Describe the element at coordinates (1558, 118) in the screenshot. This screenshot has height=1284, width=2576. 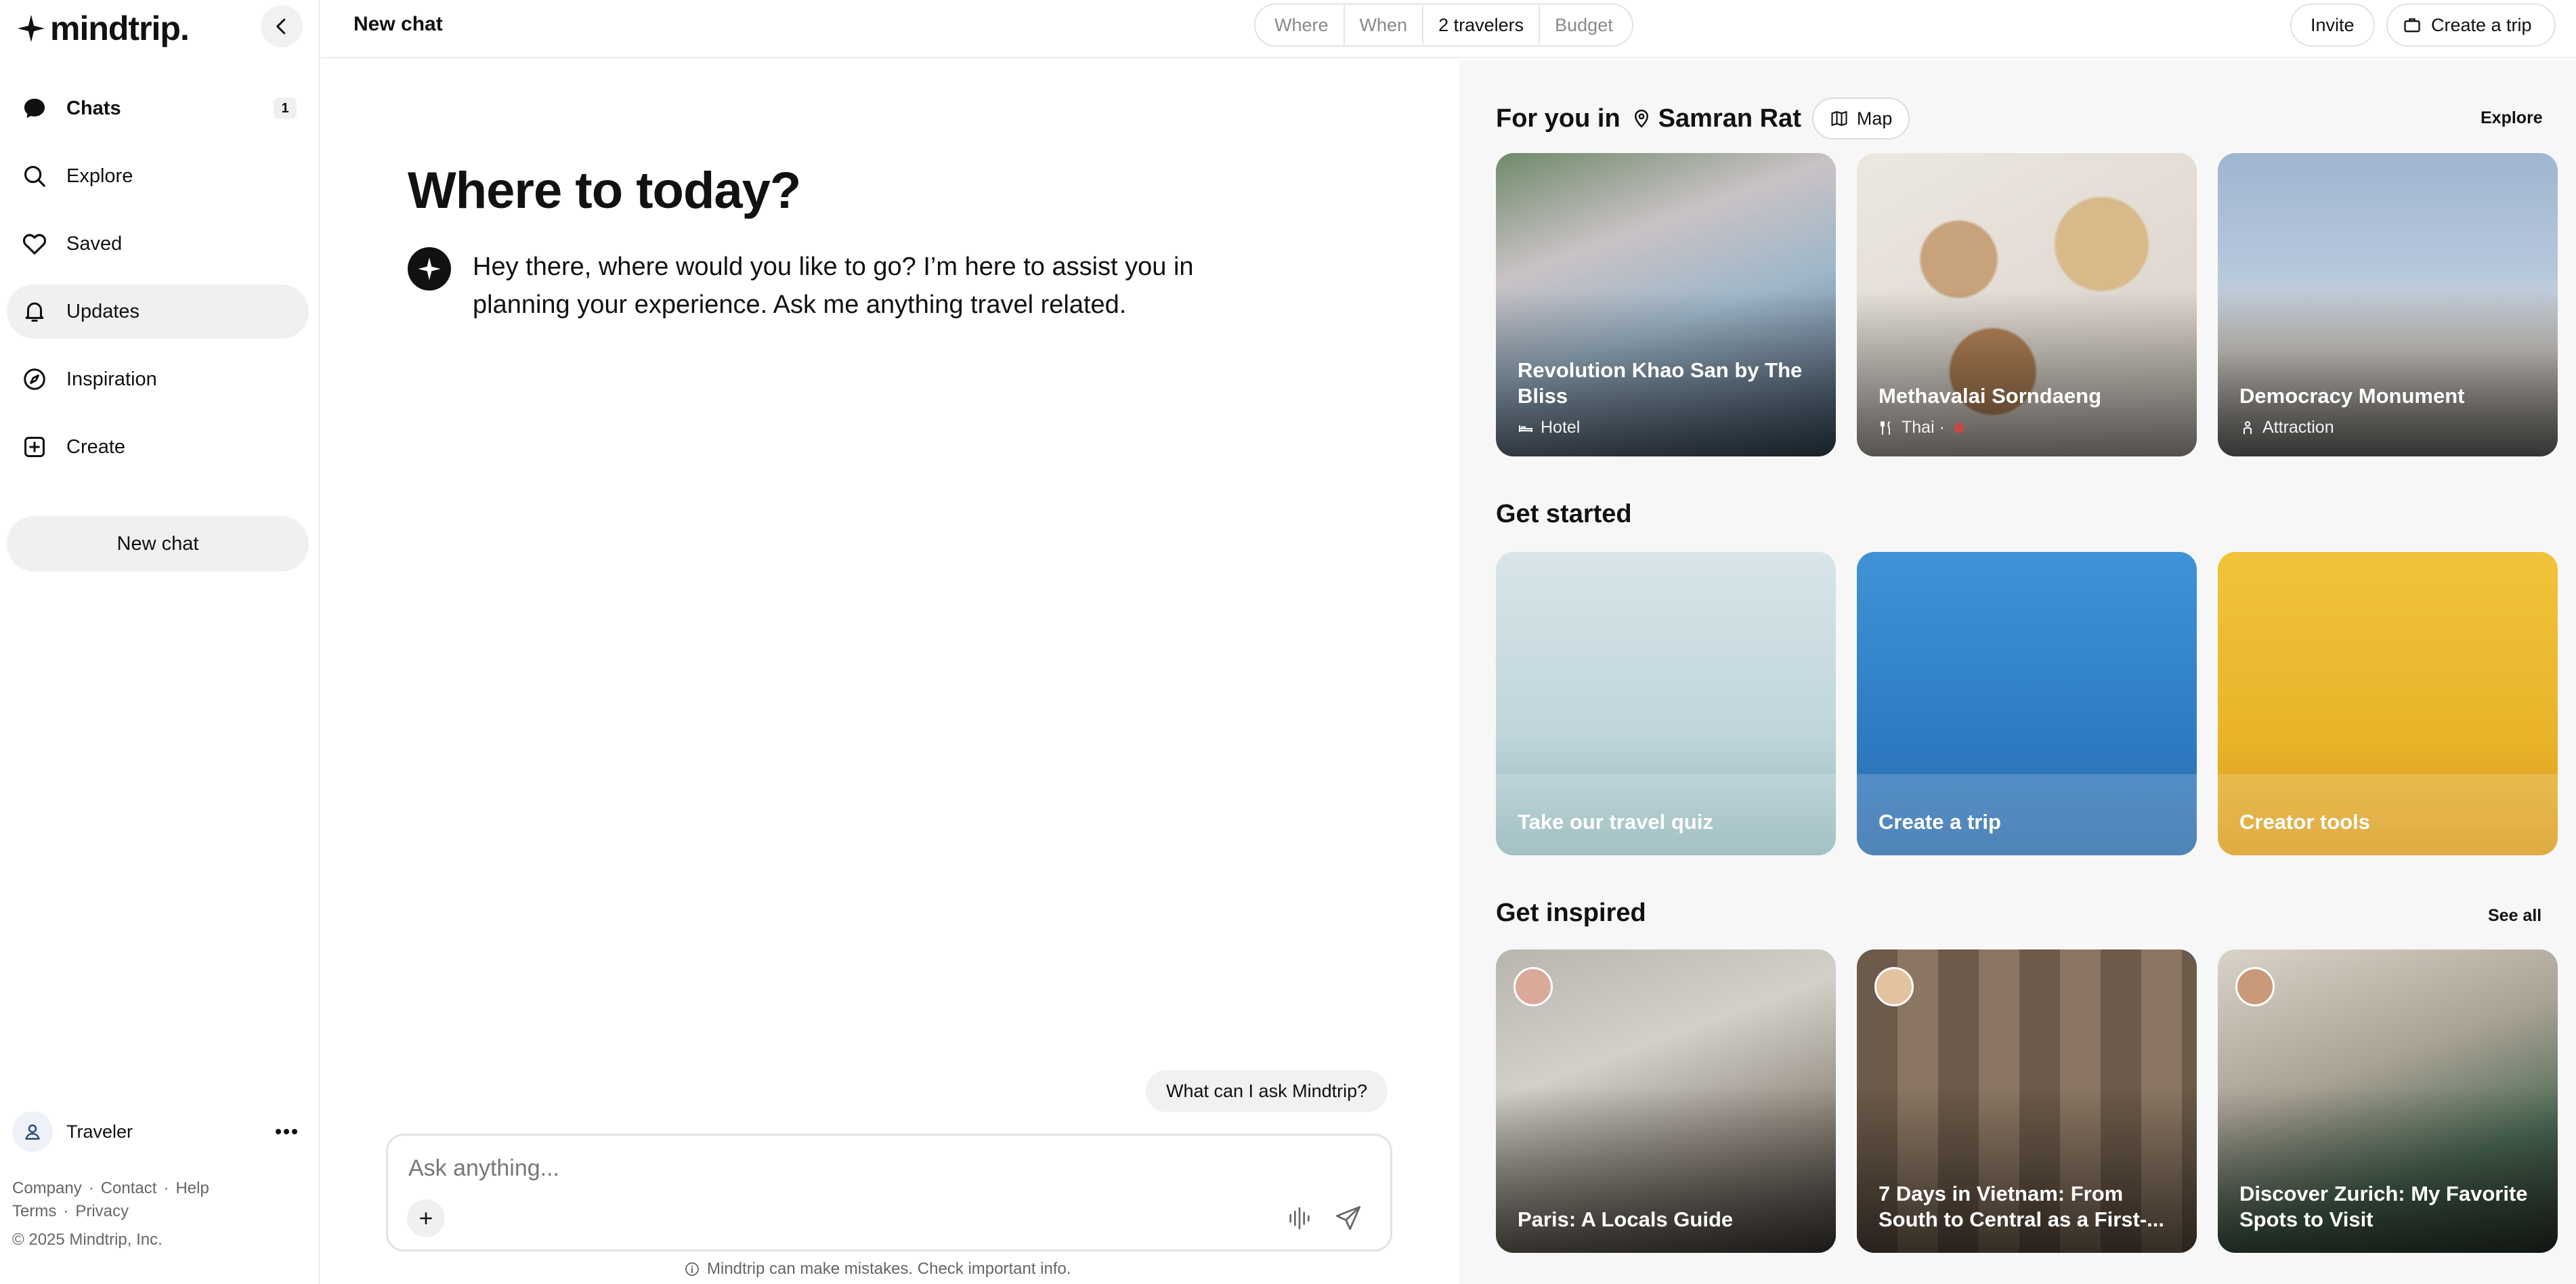
I see `for-you-prefix: For you in` at that location.